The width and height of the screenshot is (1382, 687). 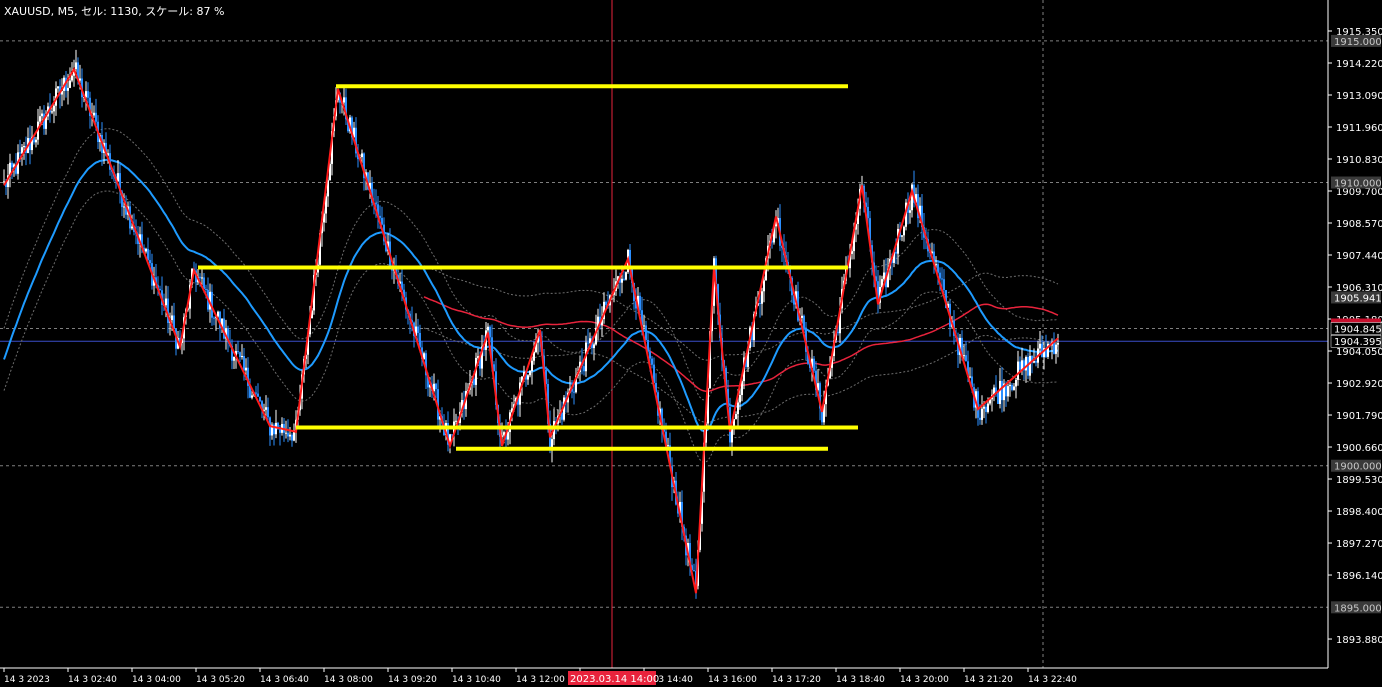 I want to click on price-tick-label: 1913.090, so click(x=1359, y=96).